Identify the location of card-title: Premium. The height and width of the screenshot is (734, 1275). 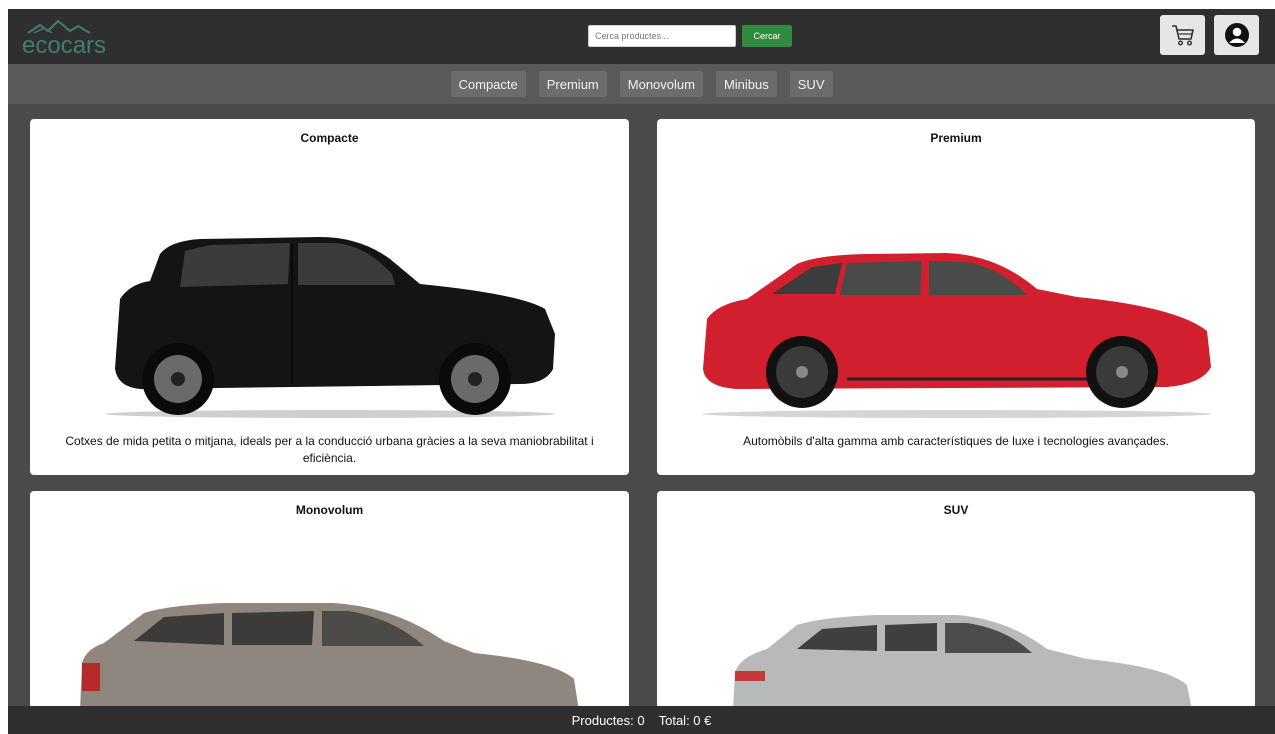
(956, 138).